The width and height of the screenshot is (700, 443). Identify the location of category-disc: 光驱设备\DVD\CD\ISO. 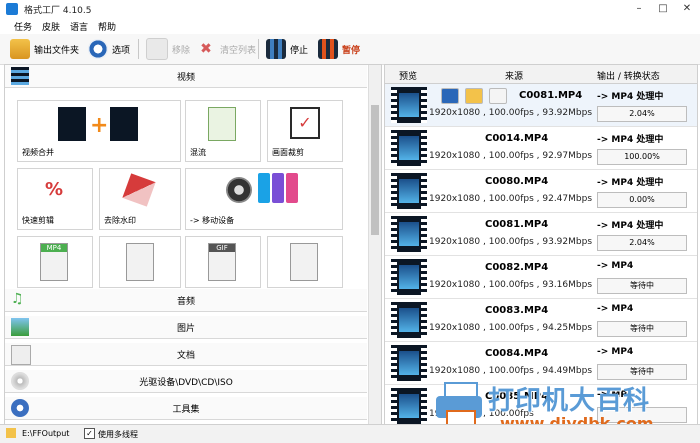
(186, 381).